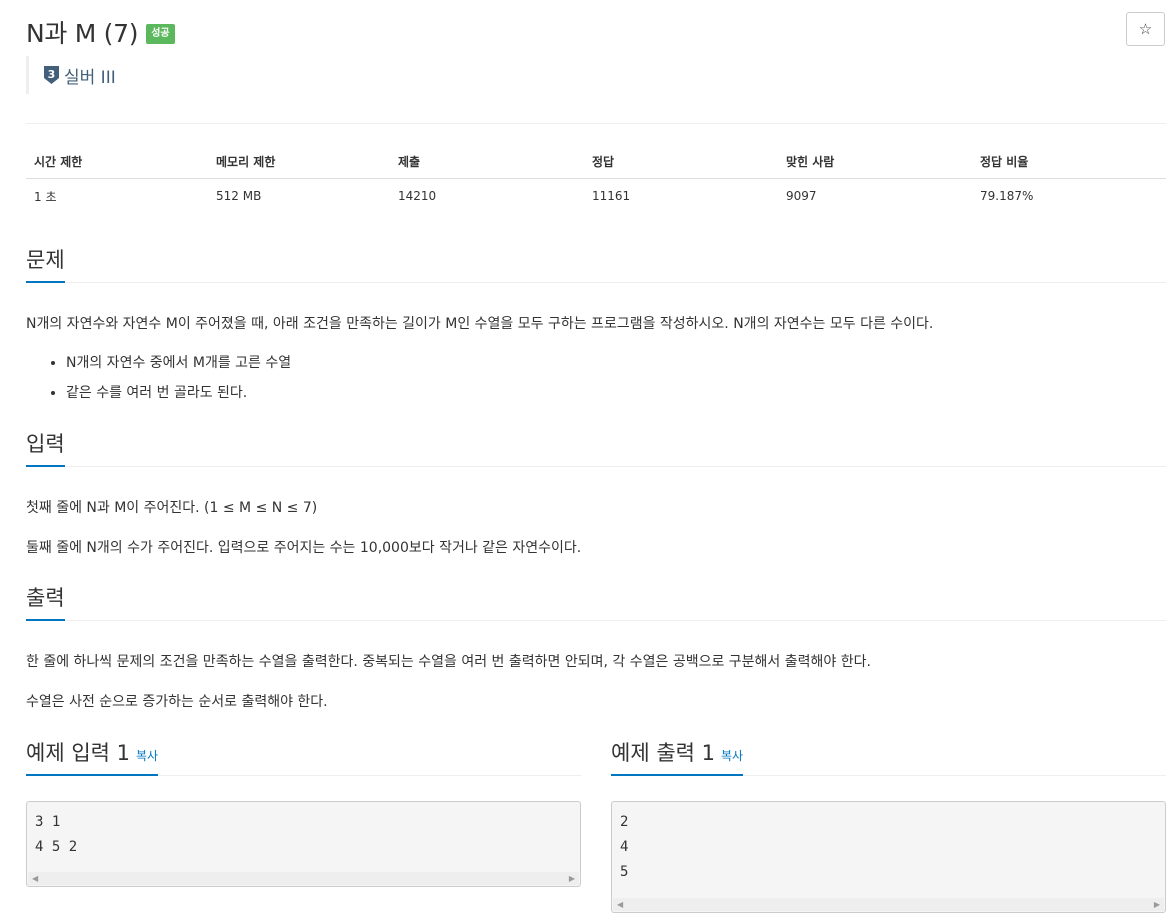  I want to click on sample-output-line: 4, so click(624, 847).